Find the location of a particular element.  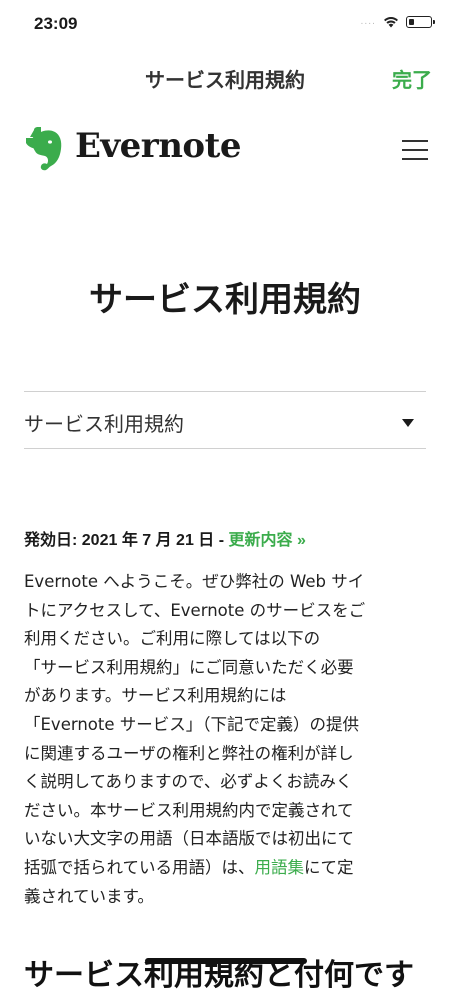

paragraph-line: Evernote へようこそ。ぜひ弊社の Web サイ is located at coordinates (194, 581).